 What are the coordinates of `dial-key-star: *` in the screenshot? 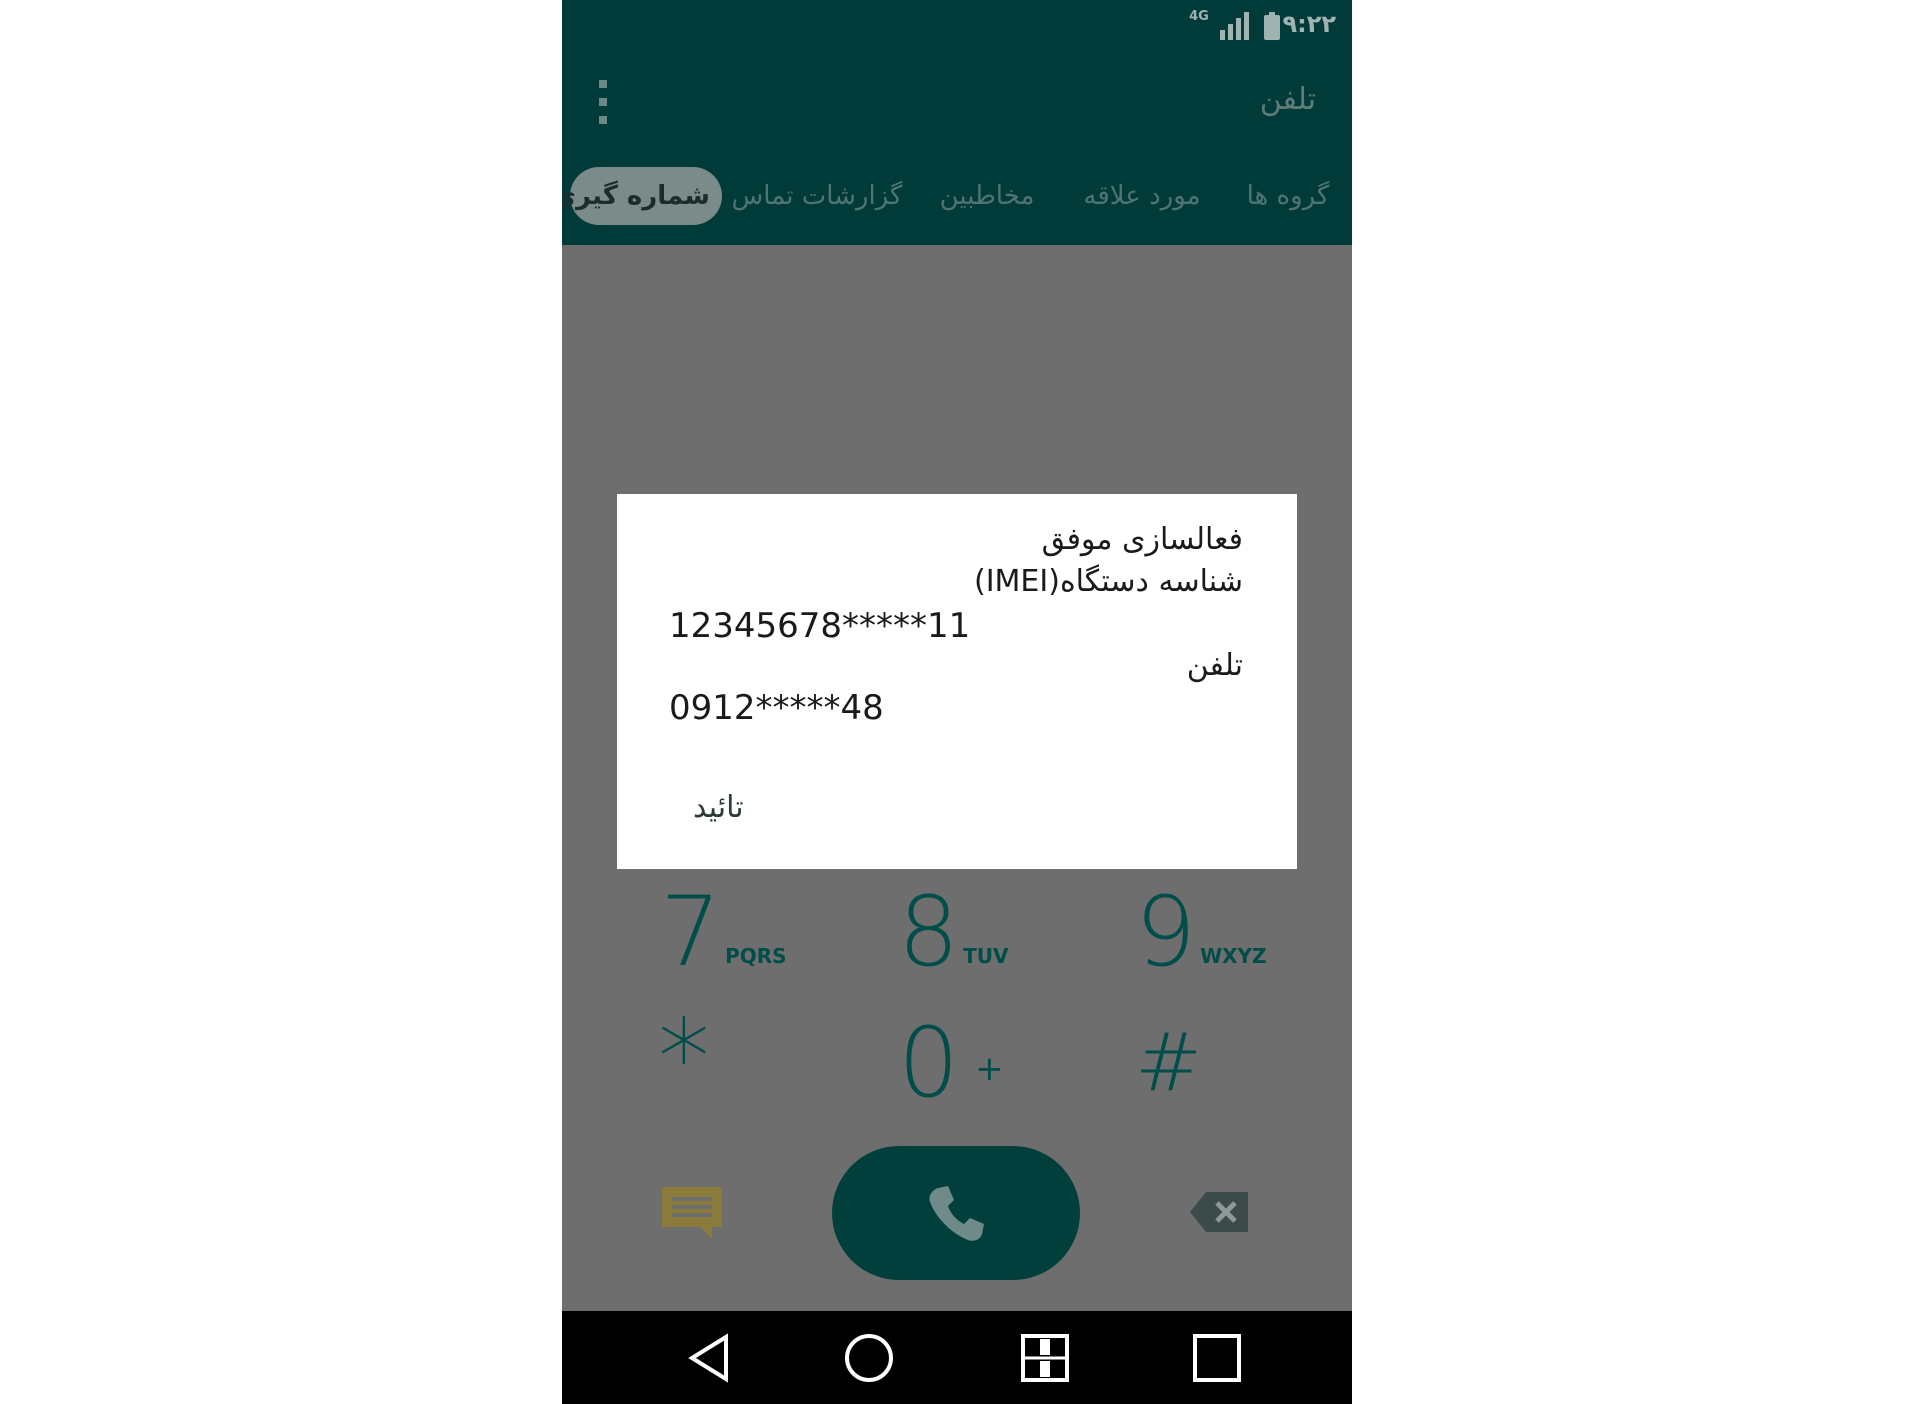 It's located at (684, 1058).